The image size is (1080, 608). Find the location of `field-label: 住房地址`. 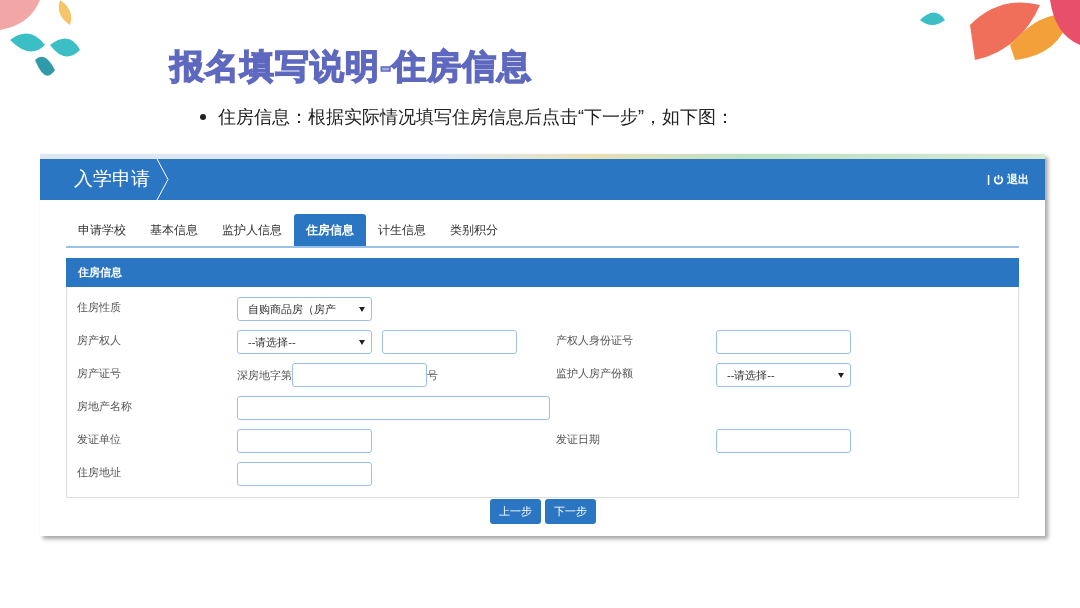

field-label: 住房地址 is located at coordinates (99, 472).